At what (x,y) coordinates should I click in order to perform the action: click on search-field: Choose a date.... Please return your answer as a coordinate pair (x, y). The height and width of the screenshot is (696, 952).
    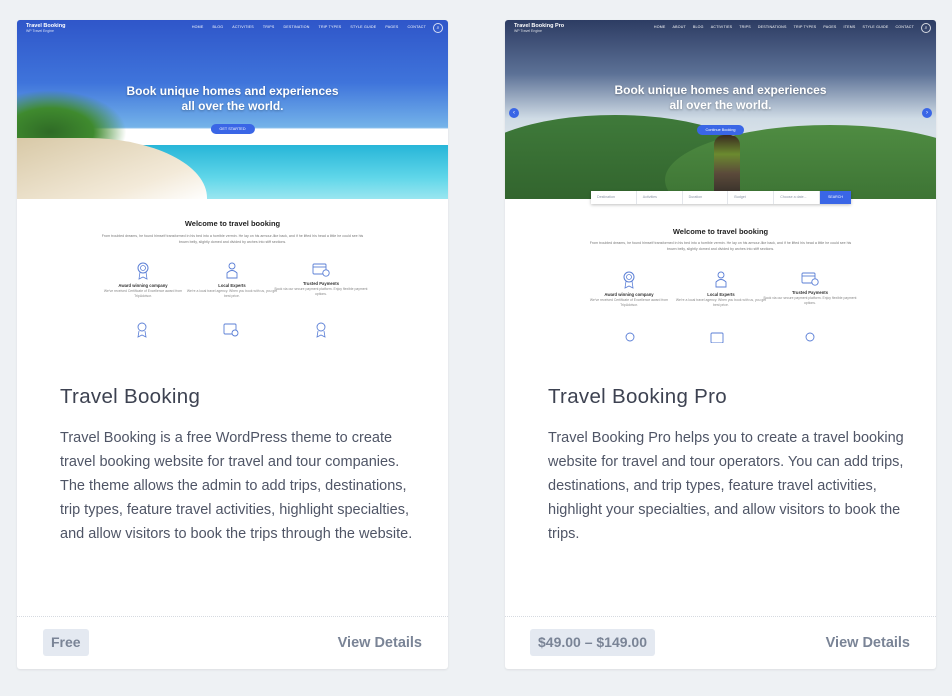
    Looking at the image, I should click on (797, 197).